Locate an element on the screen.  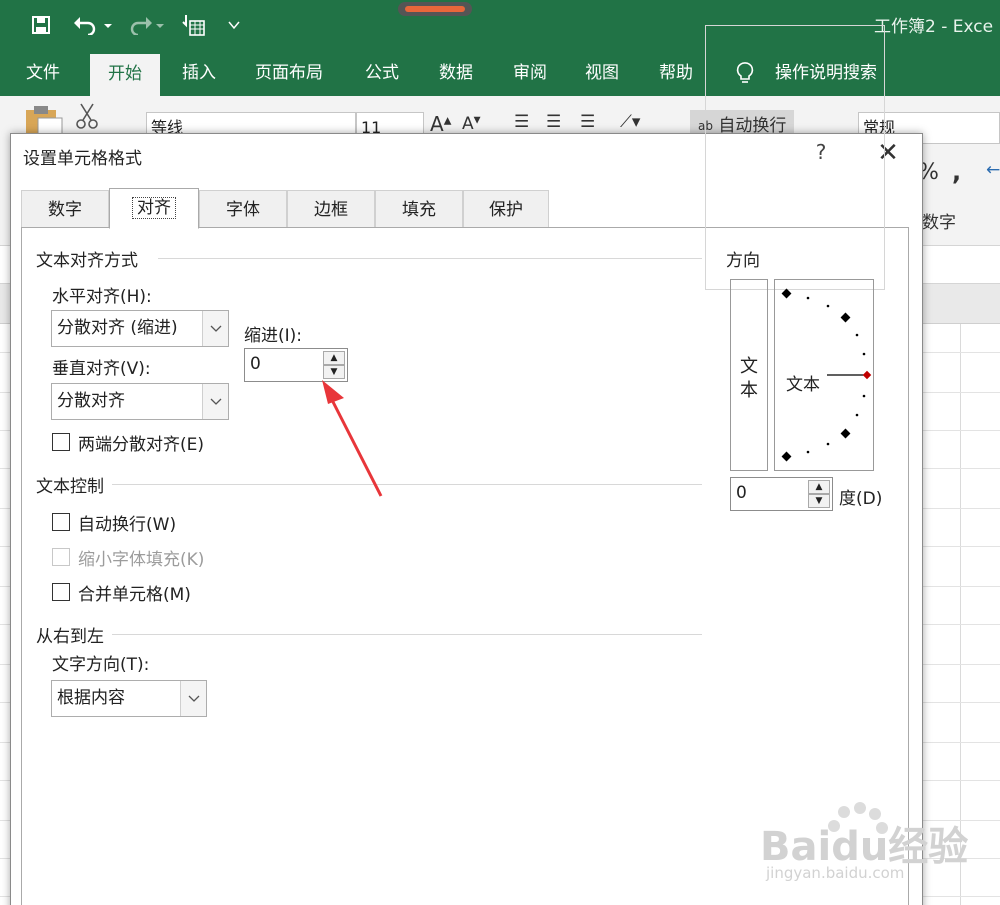
watermark-url: jingyan.baidu.com is located at coordinates (835, 873).